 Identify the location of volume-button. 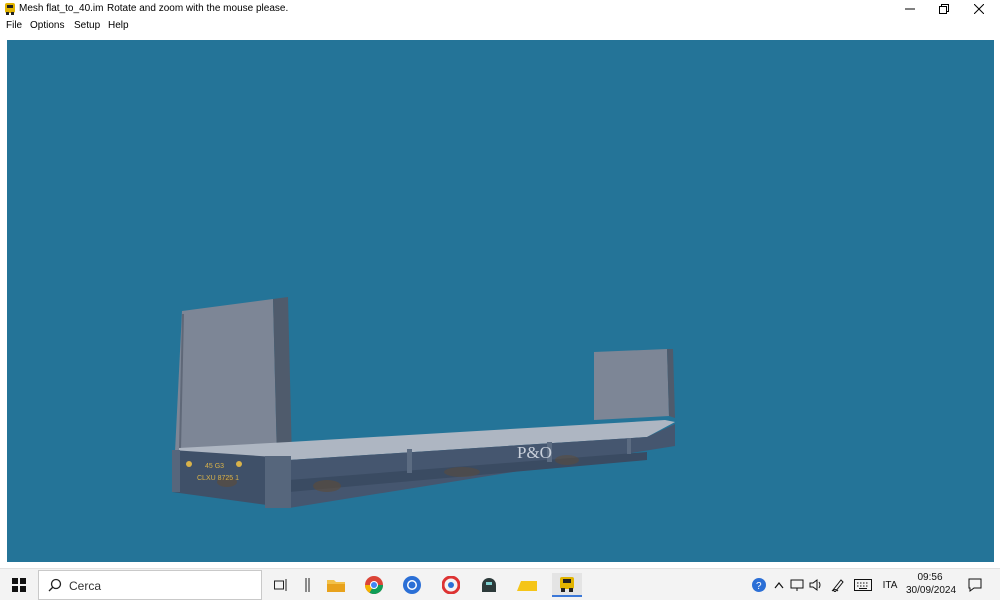
(816, 585).